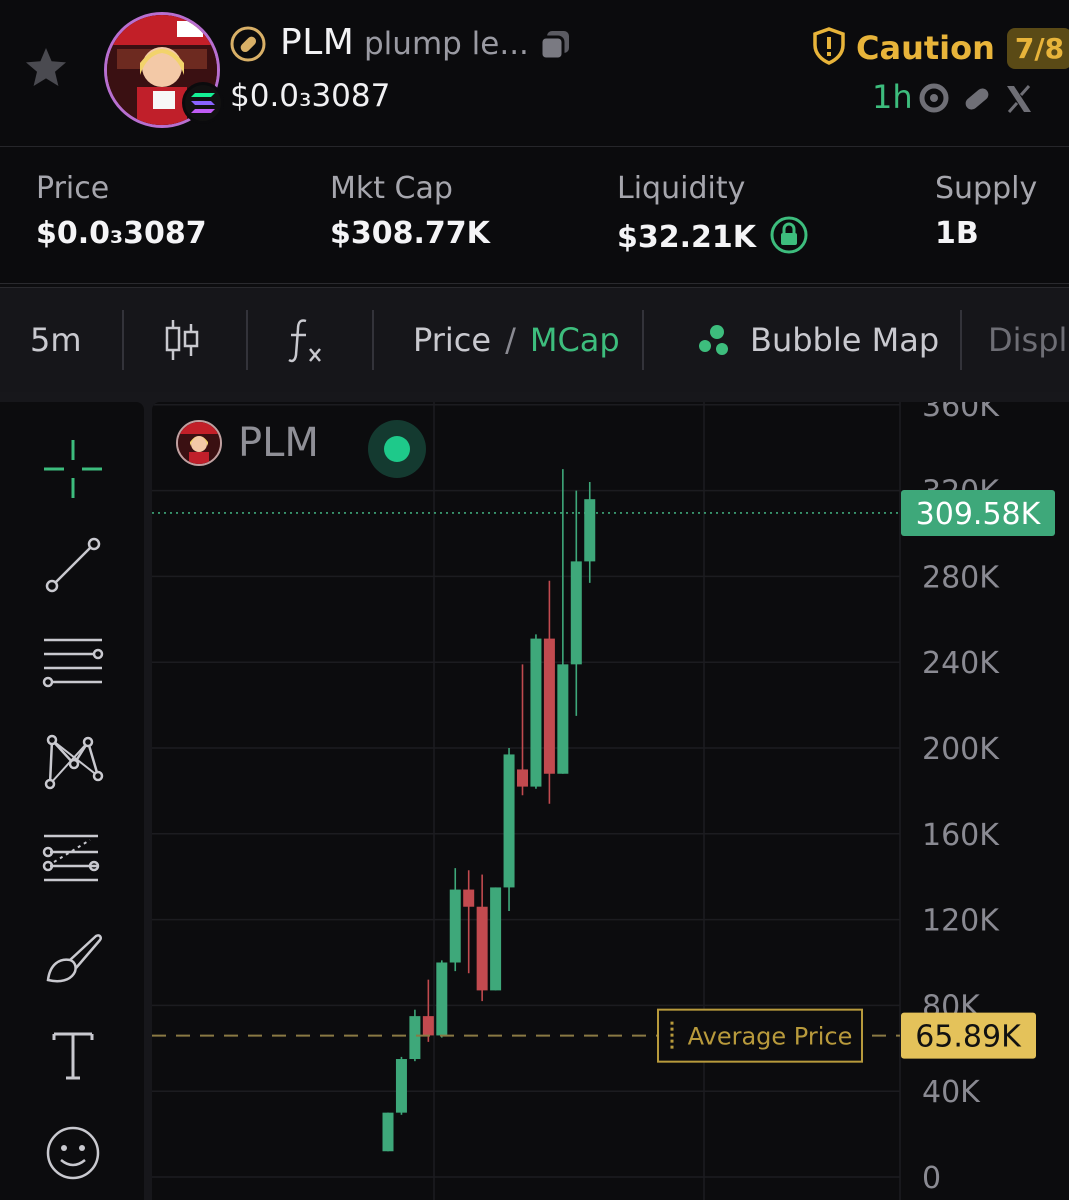 The height and width of the screenshot is (1200, 1069). Describe the element at coordinates (977, 99) in the screenshot. I see `pill-link-icon` at that location.